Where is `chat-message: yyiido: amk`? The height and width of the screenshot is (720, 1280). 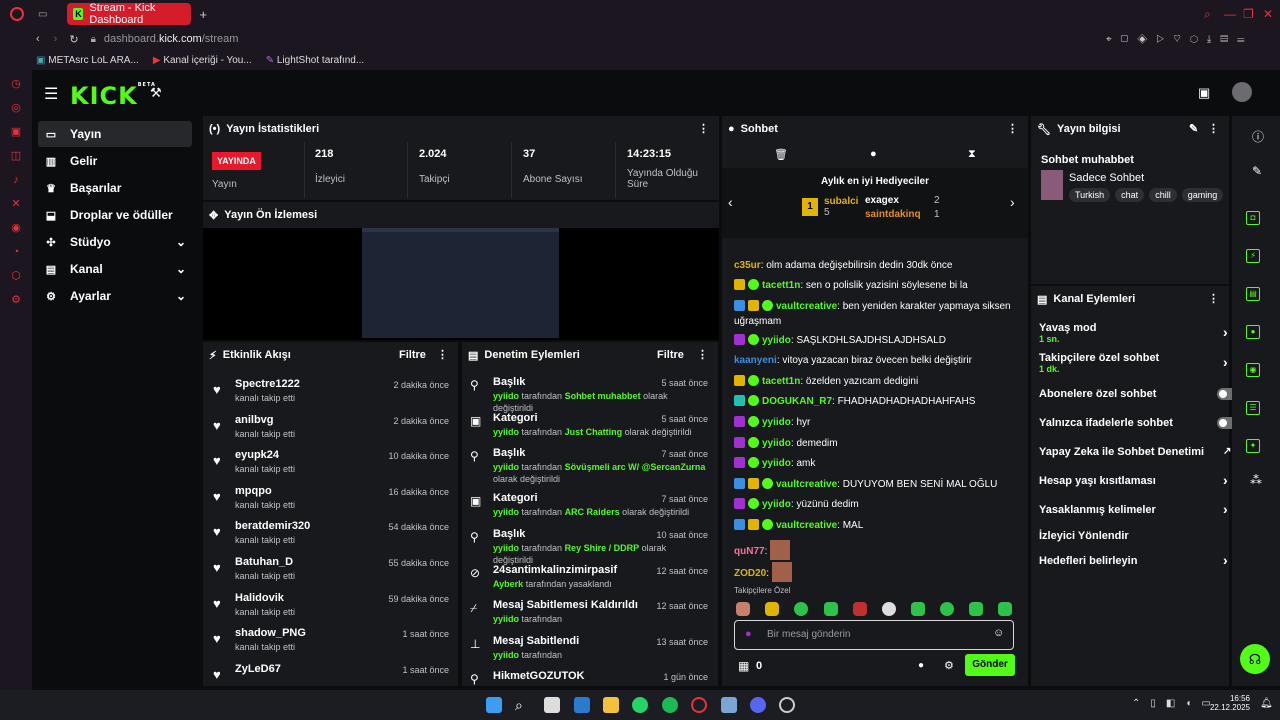
chat-message: yyiido: amk is located at coordinates (877, 463).